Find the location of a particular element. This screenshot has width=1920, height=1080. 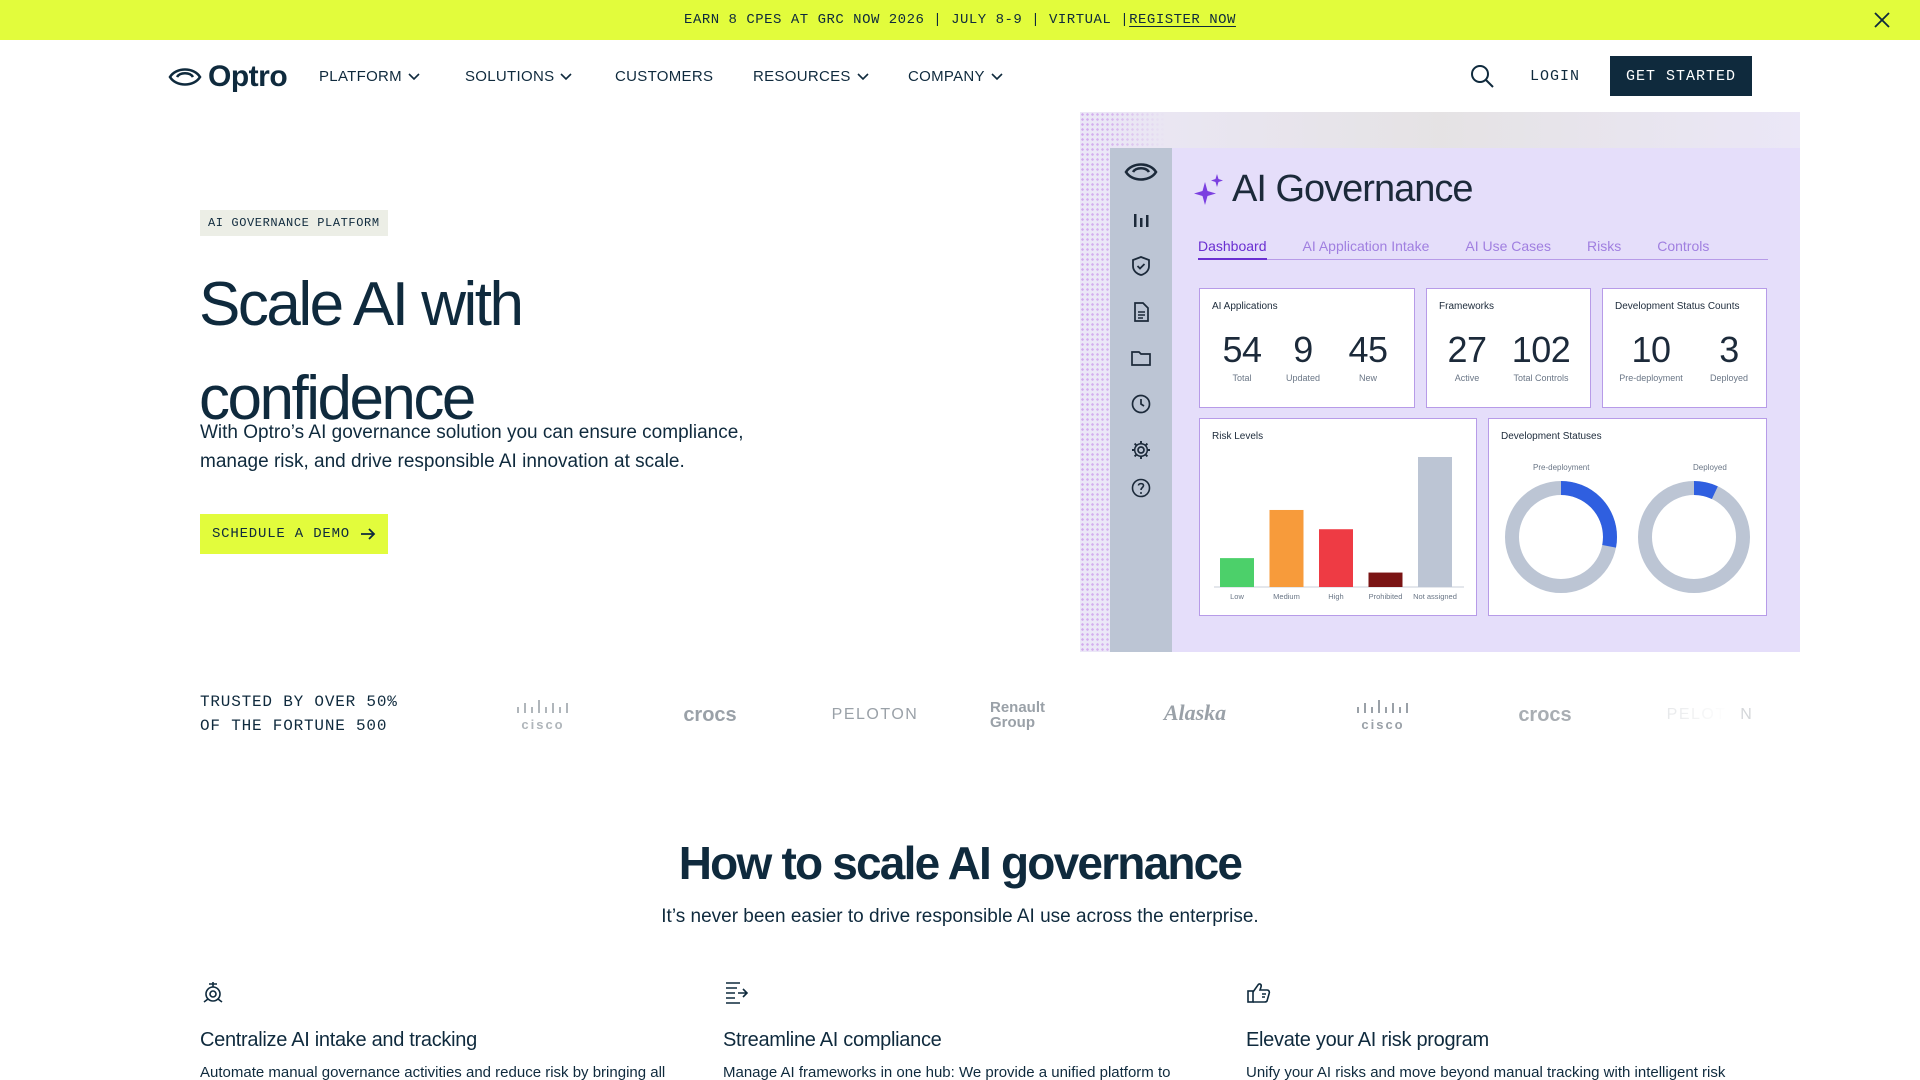

tab-ai-application-intake: AI Application Intake is located at coordinates (1366, 246).